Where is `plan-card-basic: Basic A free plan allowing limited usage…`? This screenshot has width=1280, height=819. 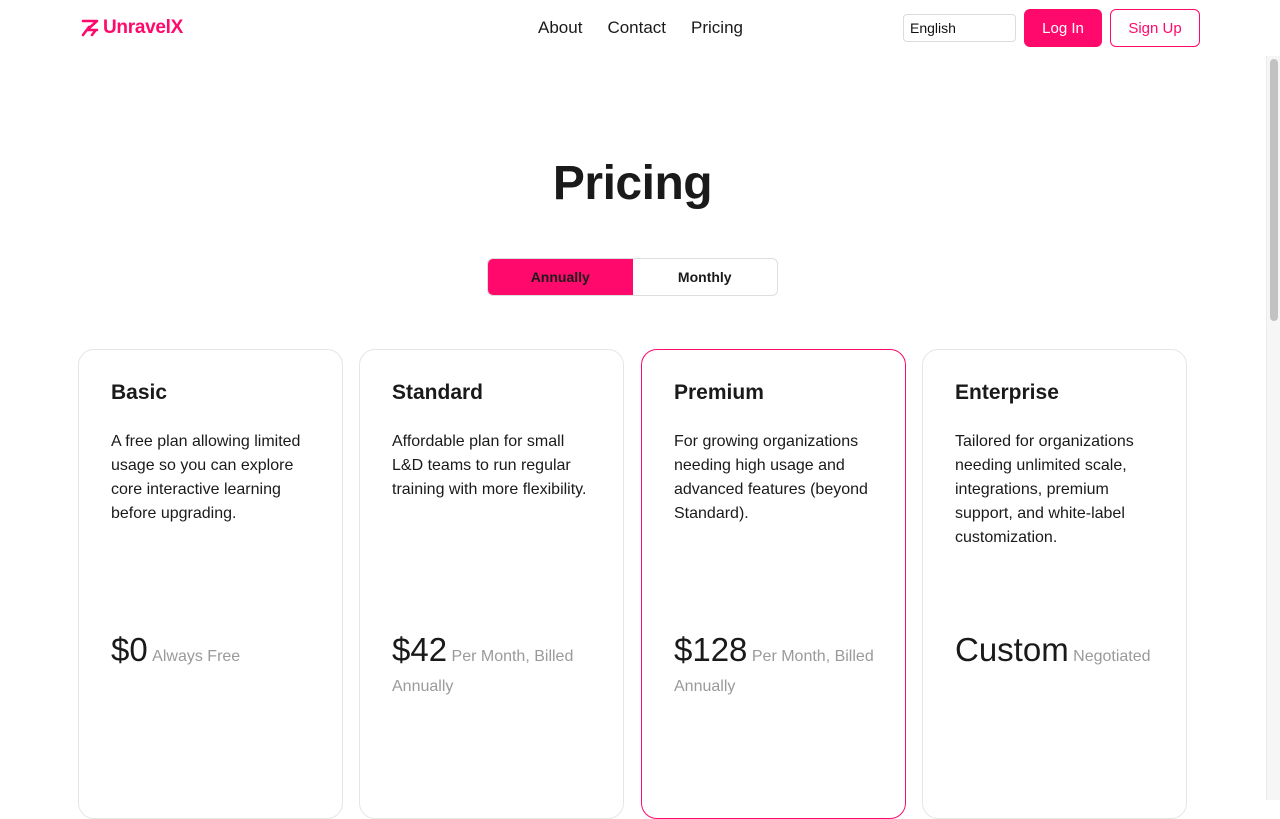
plan-card-basic: Basic A free plan allowing limited usage… is located at coordinates (210, 584).